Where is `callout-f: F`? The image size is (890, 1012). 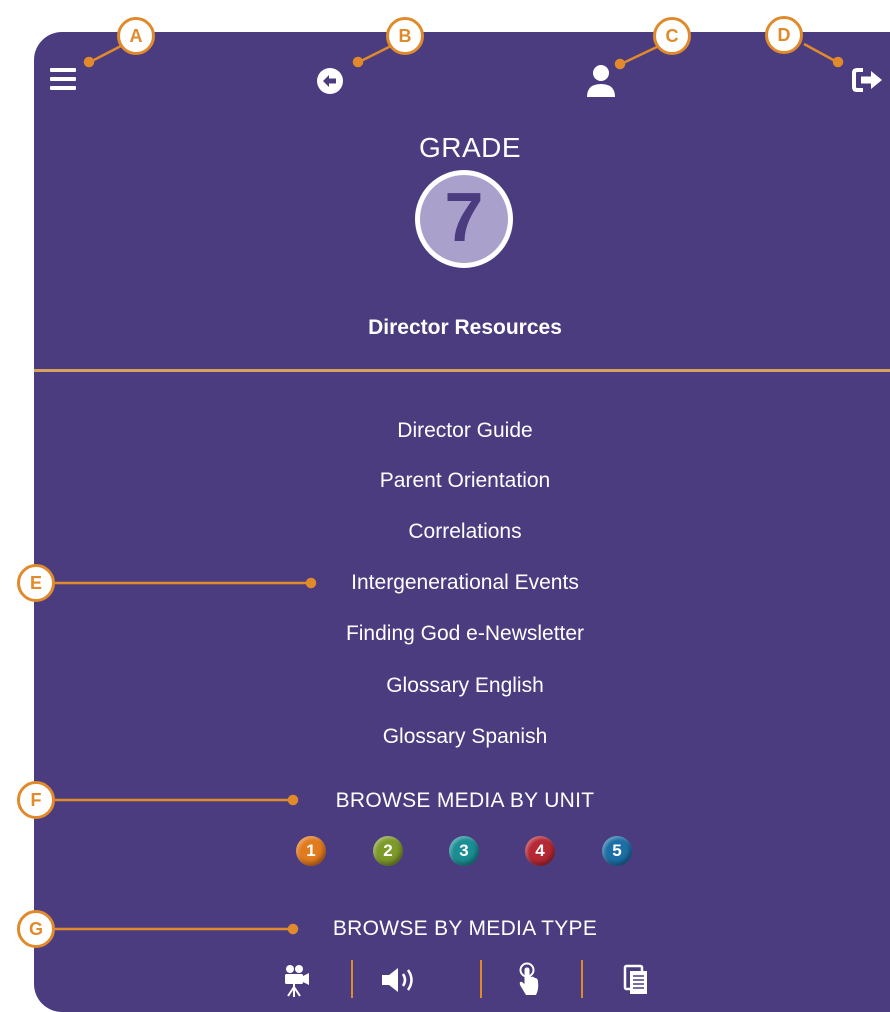 callout-f: F is located at coordinates (36, 800).